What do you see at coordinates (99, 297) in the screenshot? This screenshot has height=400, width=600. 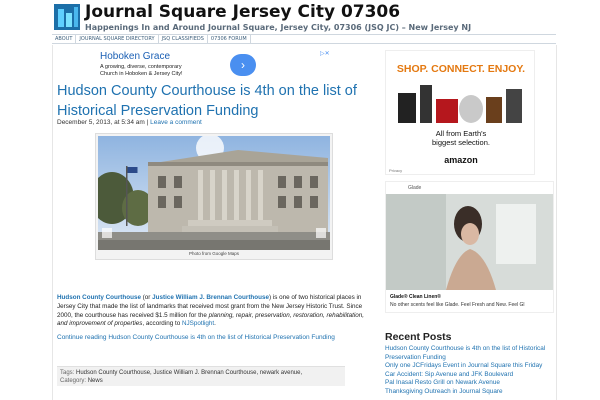 I see `link-hudson-county-courthouse: Hudson County Courthouse` at bounding box center [99, 297].